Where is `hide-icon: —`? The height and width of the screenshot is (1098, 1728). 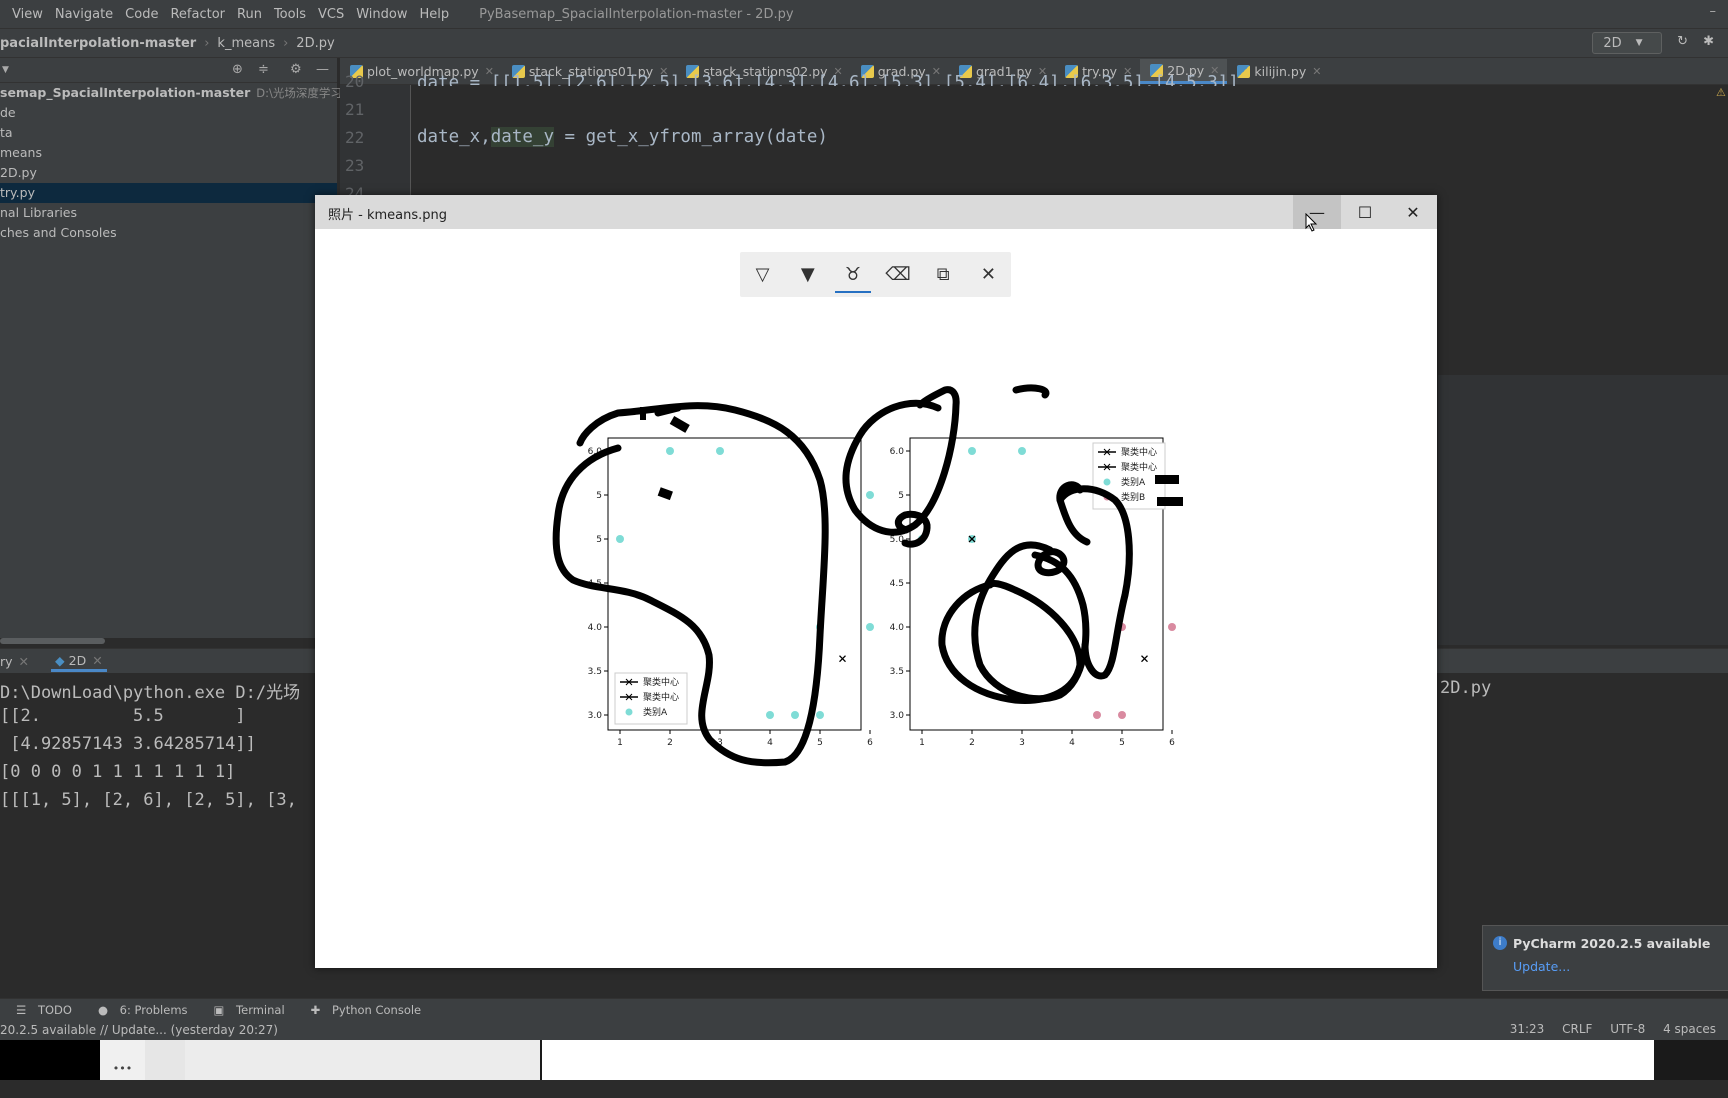
hide-icon: — is located at coordinates (322, 69).